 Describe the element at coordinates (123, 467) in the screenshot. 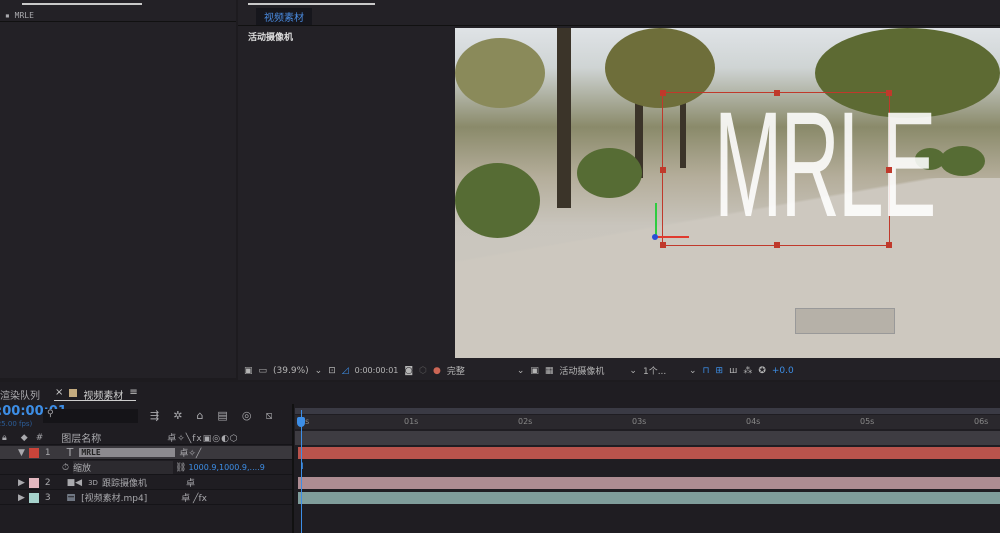

I see `property-name: 缩放` at that location.